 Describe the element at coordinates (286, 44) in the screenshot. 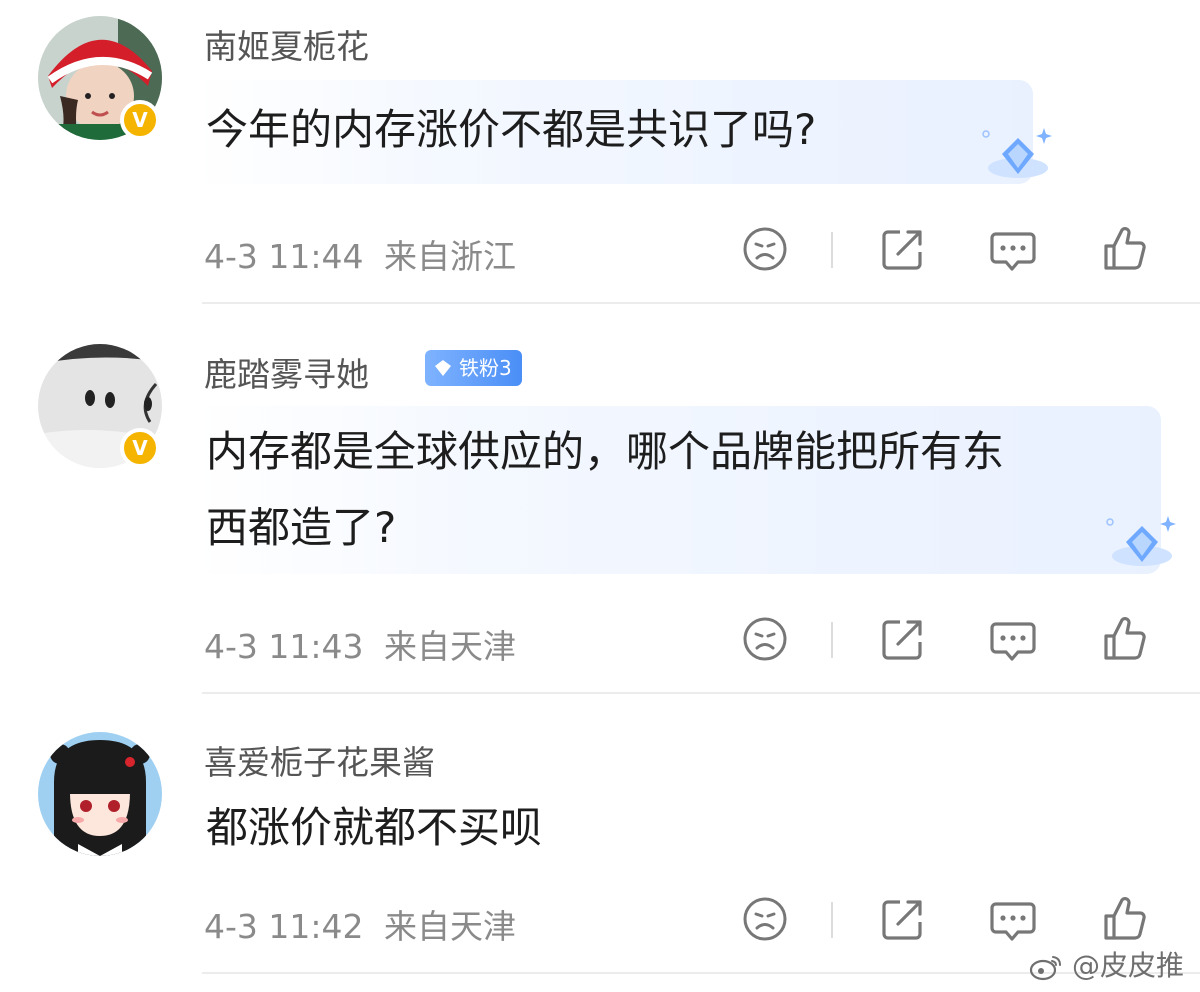

I see `username: 南姬夏栀花` at that location.